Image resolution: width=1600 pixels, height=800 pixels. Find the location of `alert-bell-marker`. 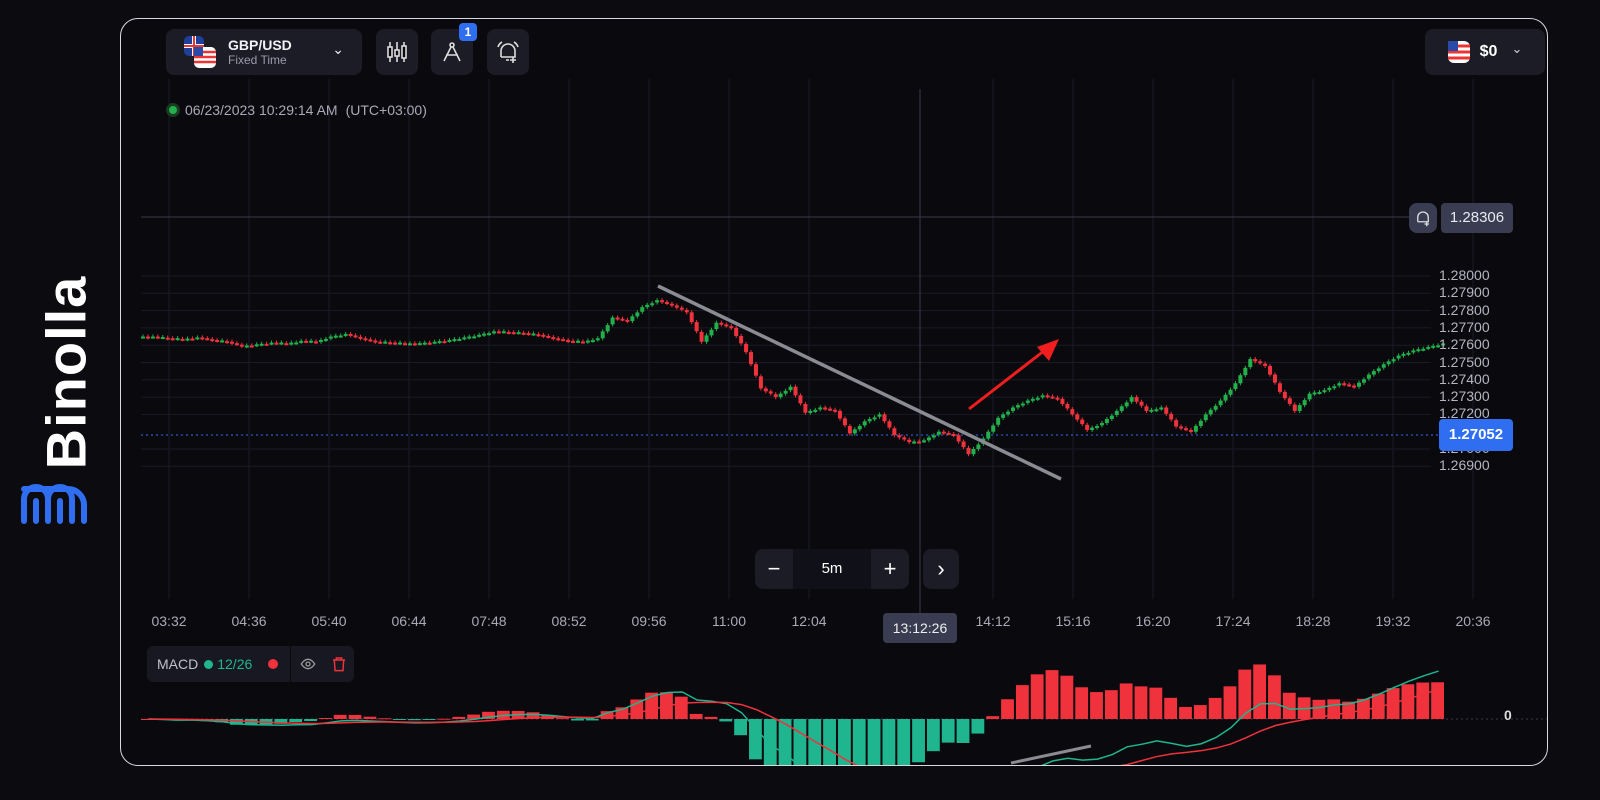

alert-bell-marker is located at coordinates (1423, 218).